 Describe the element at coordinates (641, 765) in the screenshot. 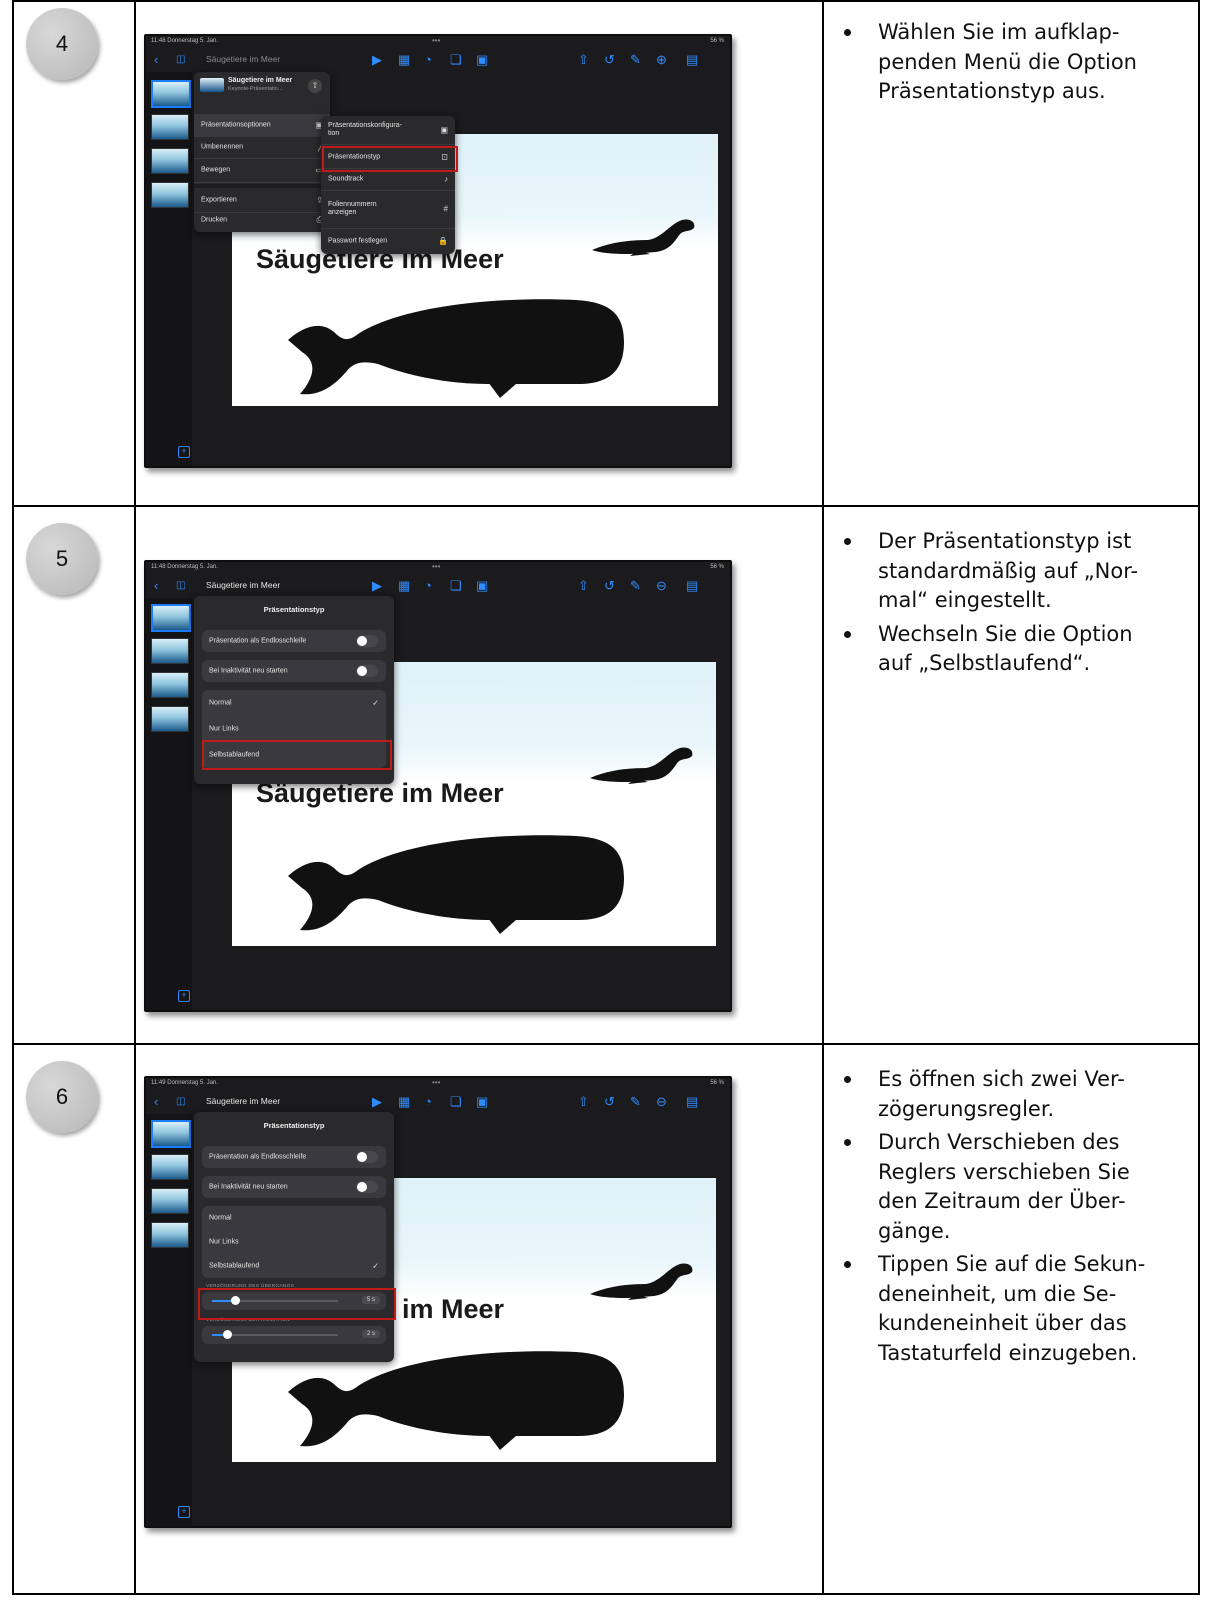

I see `seal-silhouette-icon` at that location.